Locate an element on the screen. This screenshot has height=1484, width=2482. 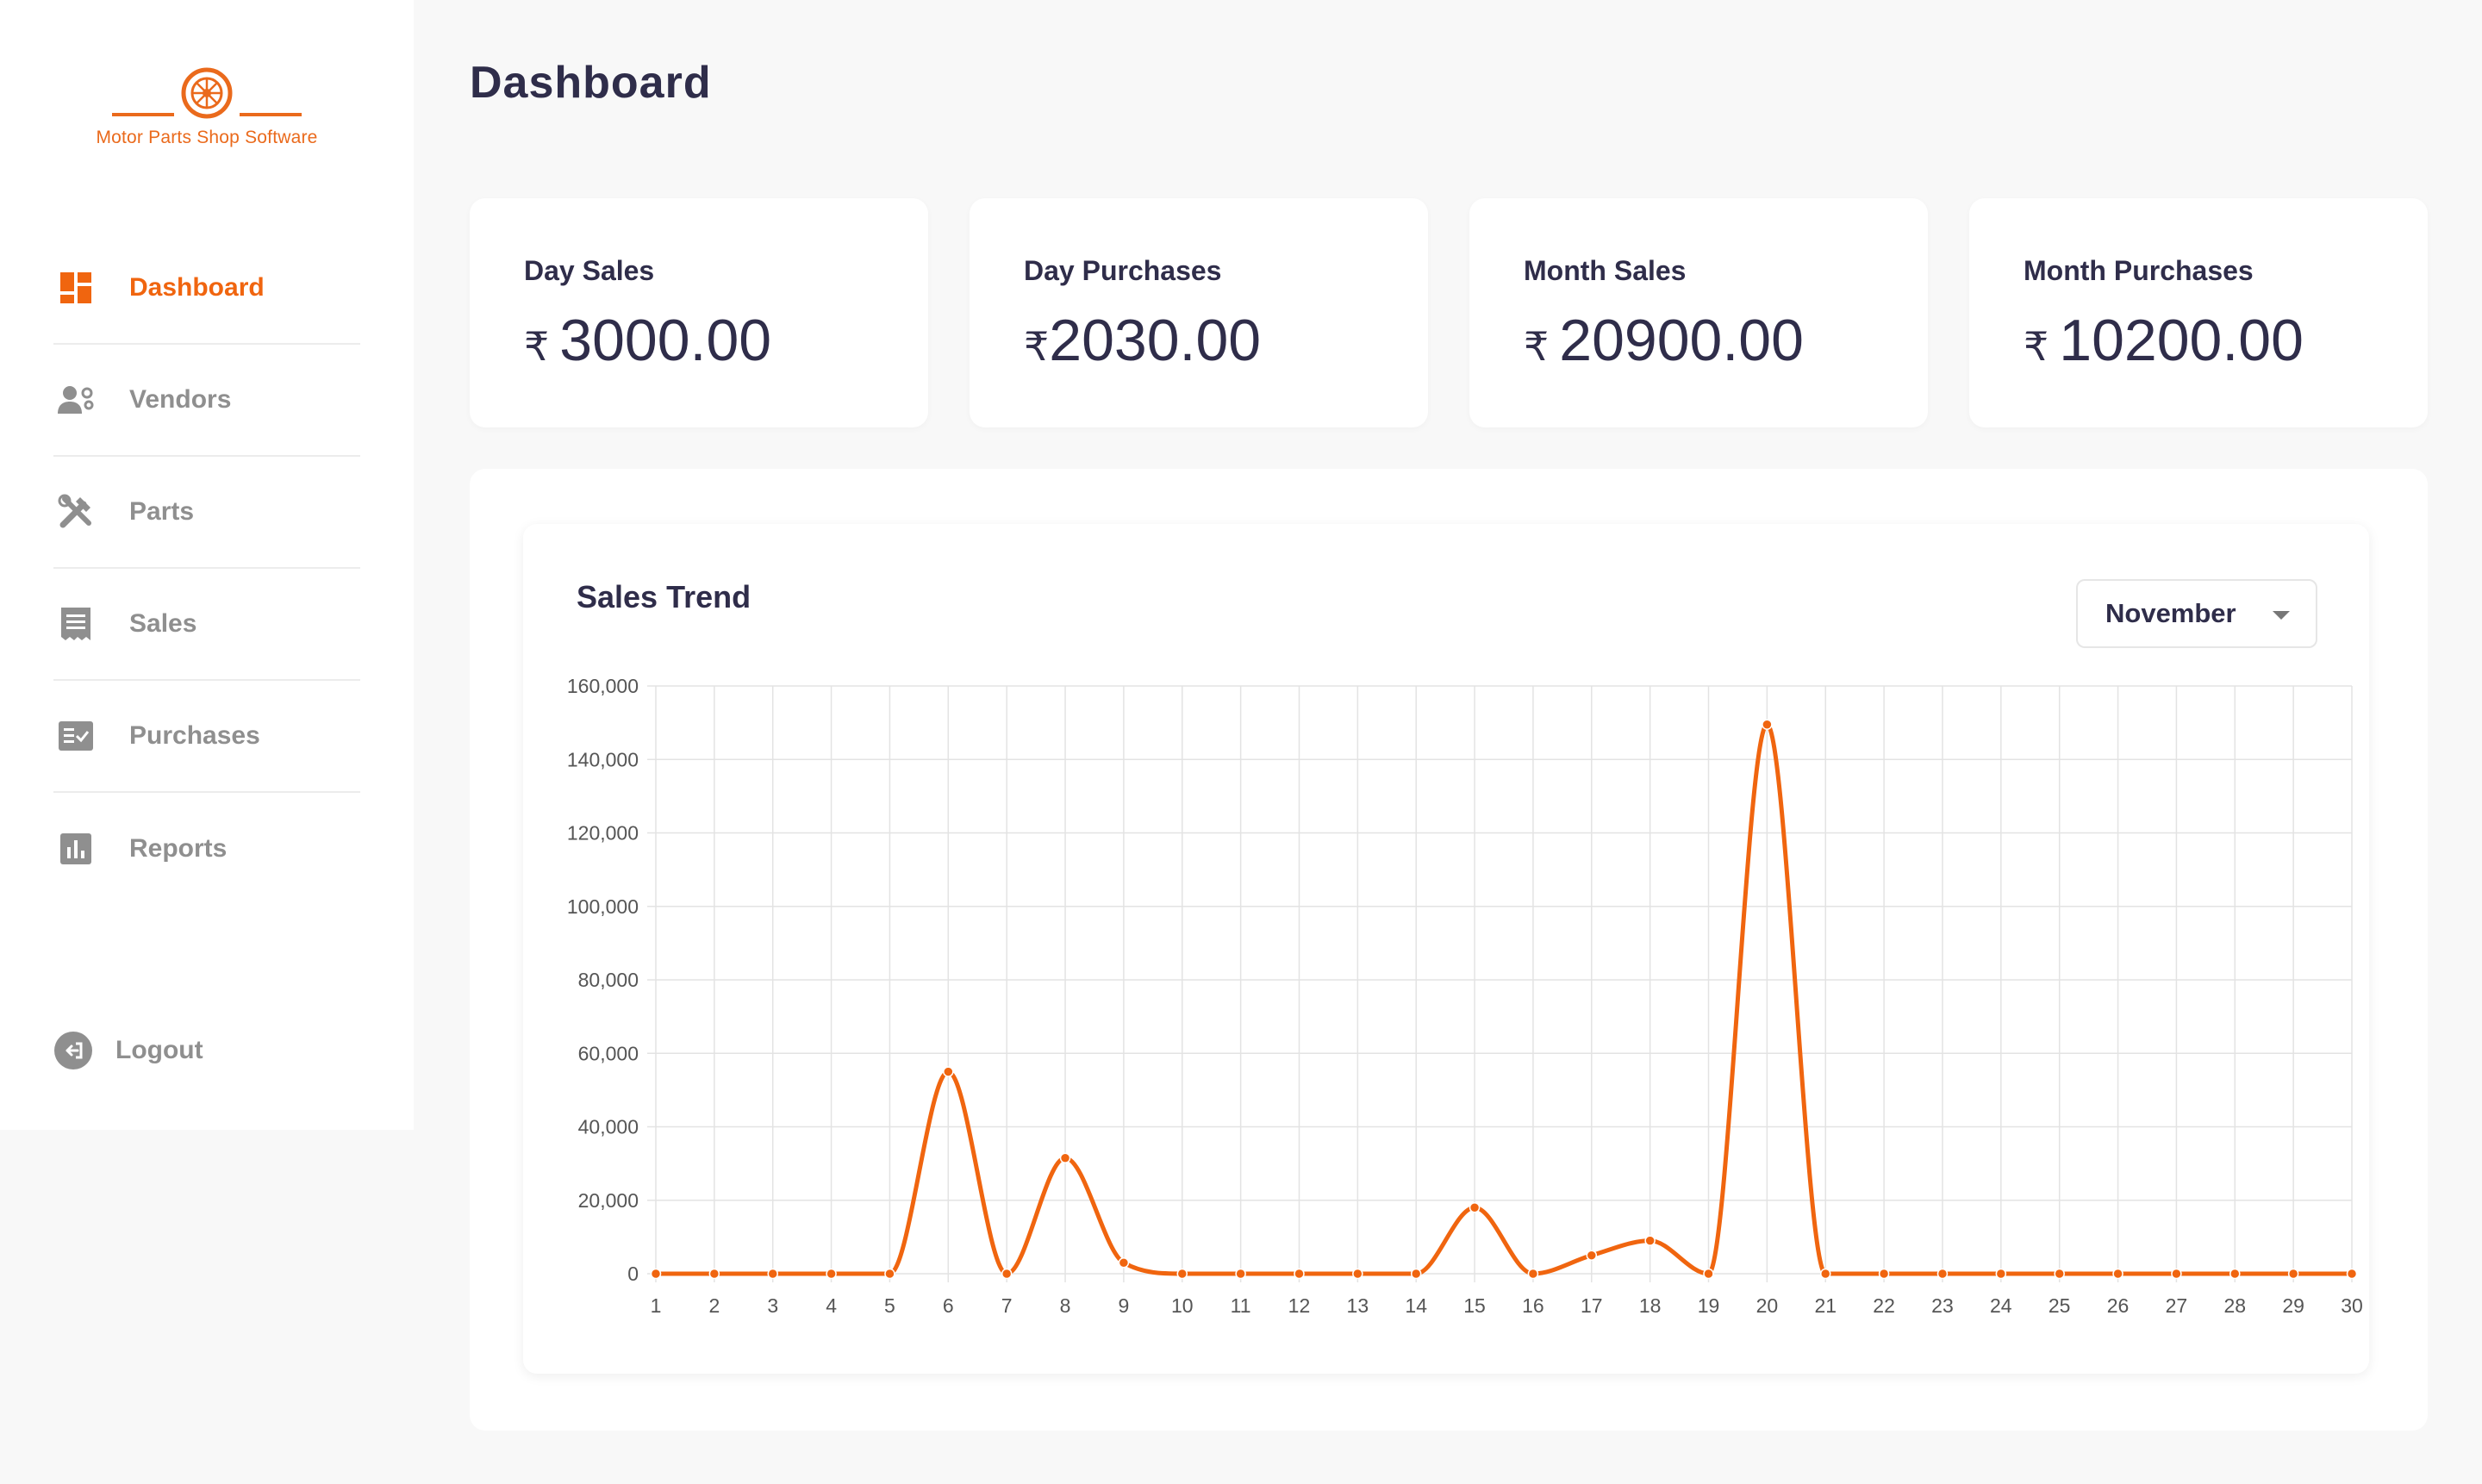
page-title: Dashboard is located at coordinates (591, 83).